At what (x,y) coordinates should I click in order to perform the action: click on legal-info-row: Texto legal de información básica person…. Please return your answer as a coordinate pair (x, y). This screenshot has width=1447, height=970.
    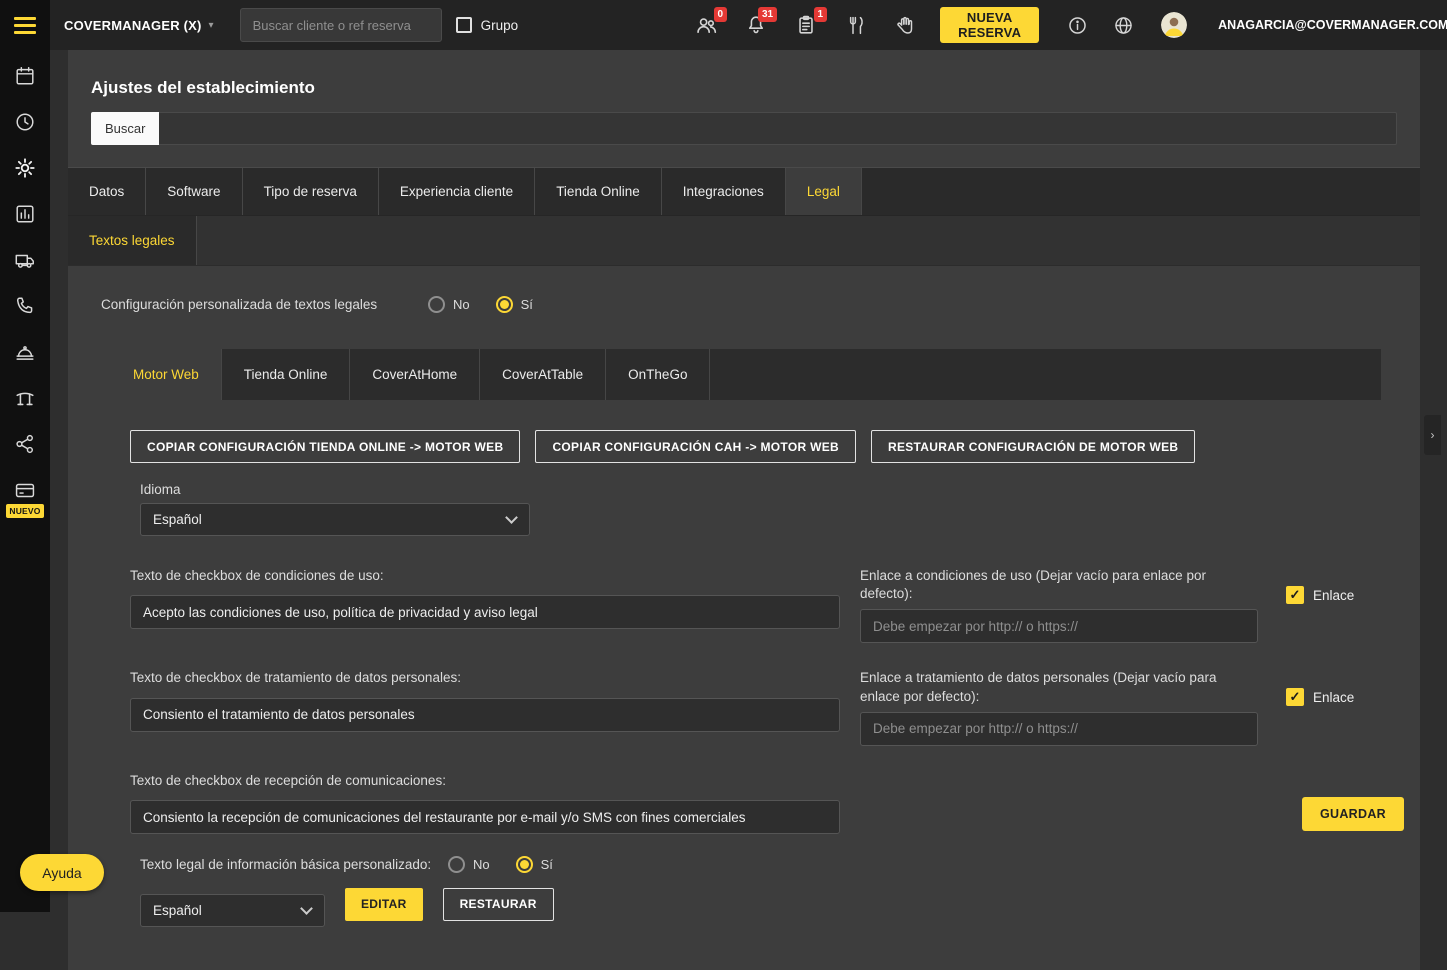
    Looking at the image, I should click on (780, 865).